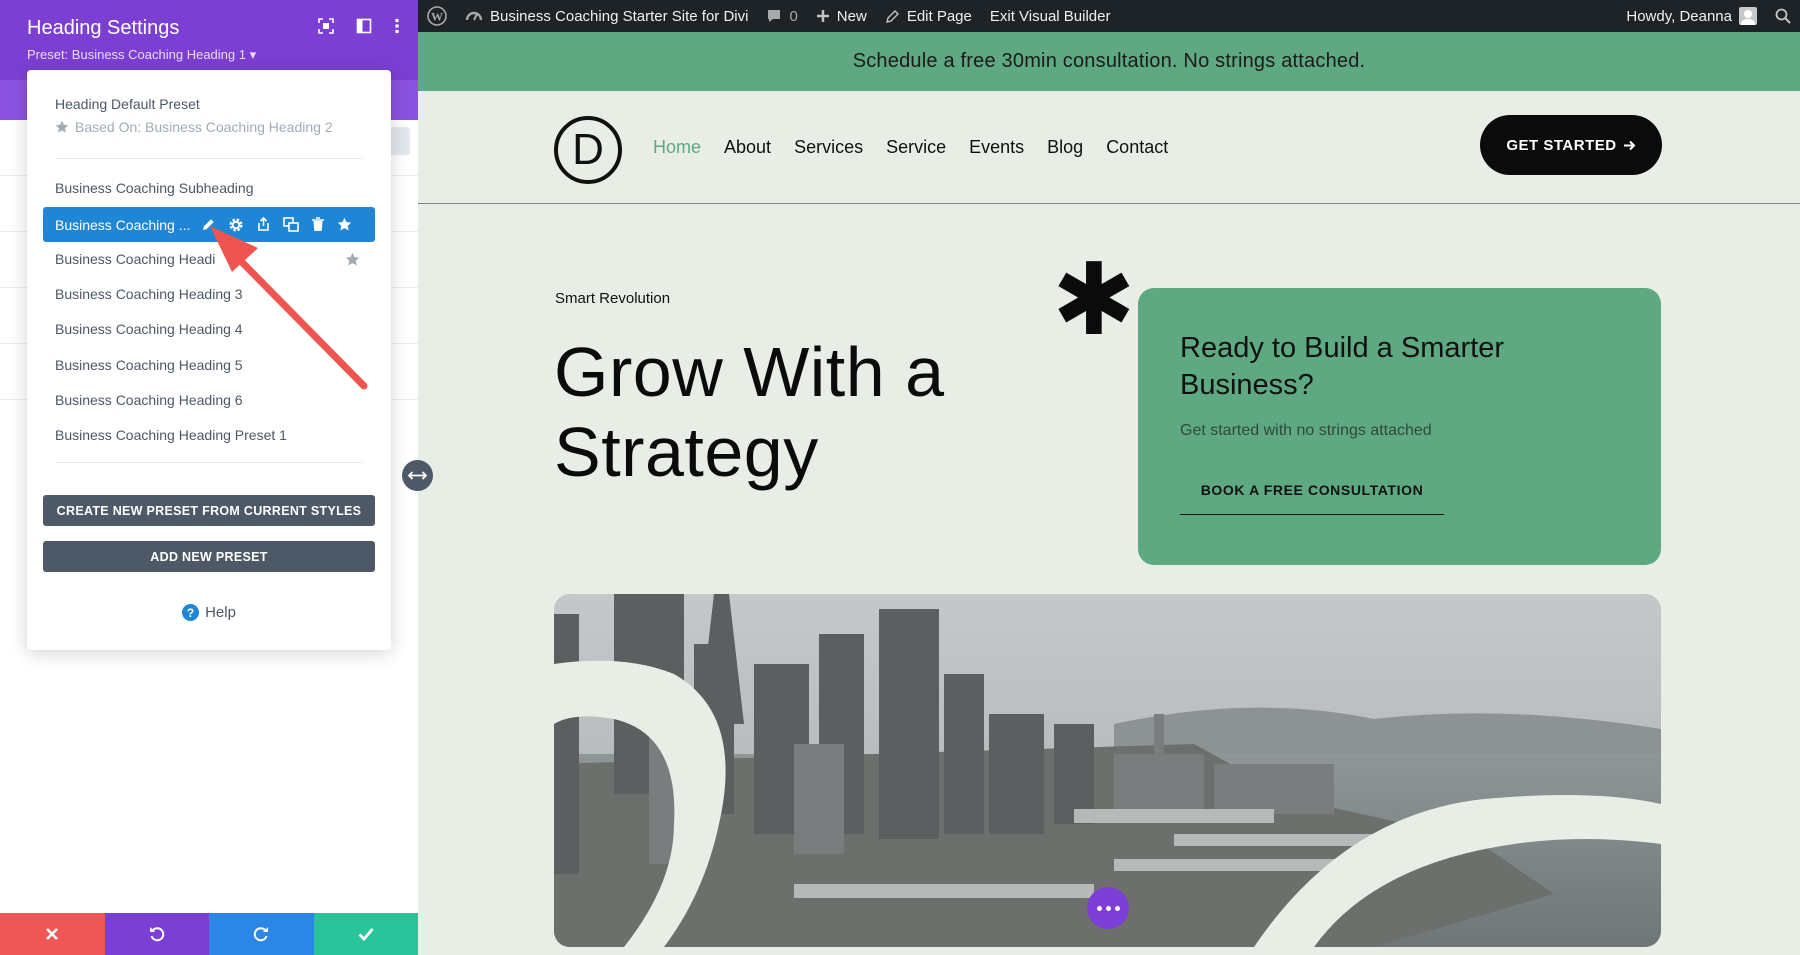 This screenshot has width=1800, height=955. Describe the element at coordinates (1065, 147) in the screenshot. I see `menu-item-blog: Blog` at that location.